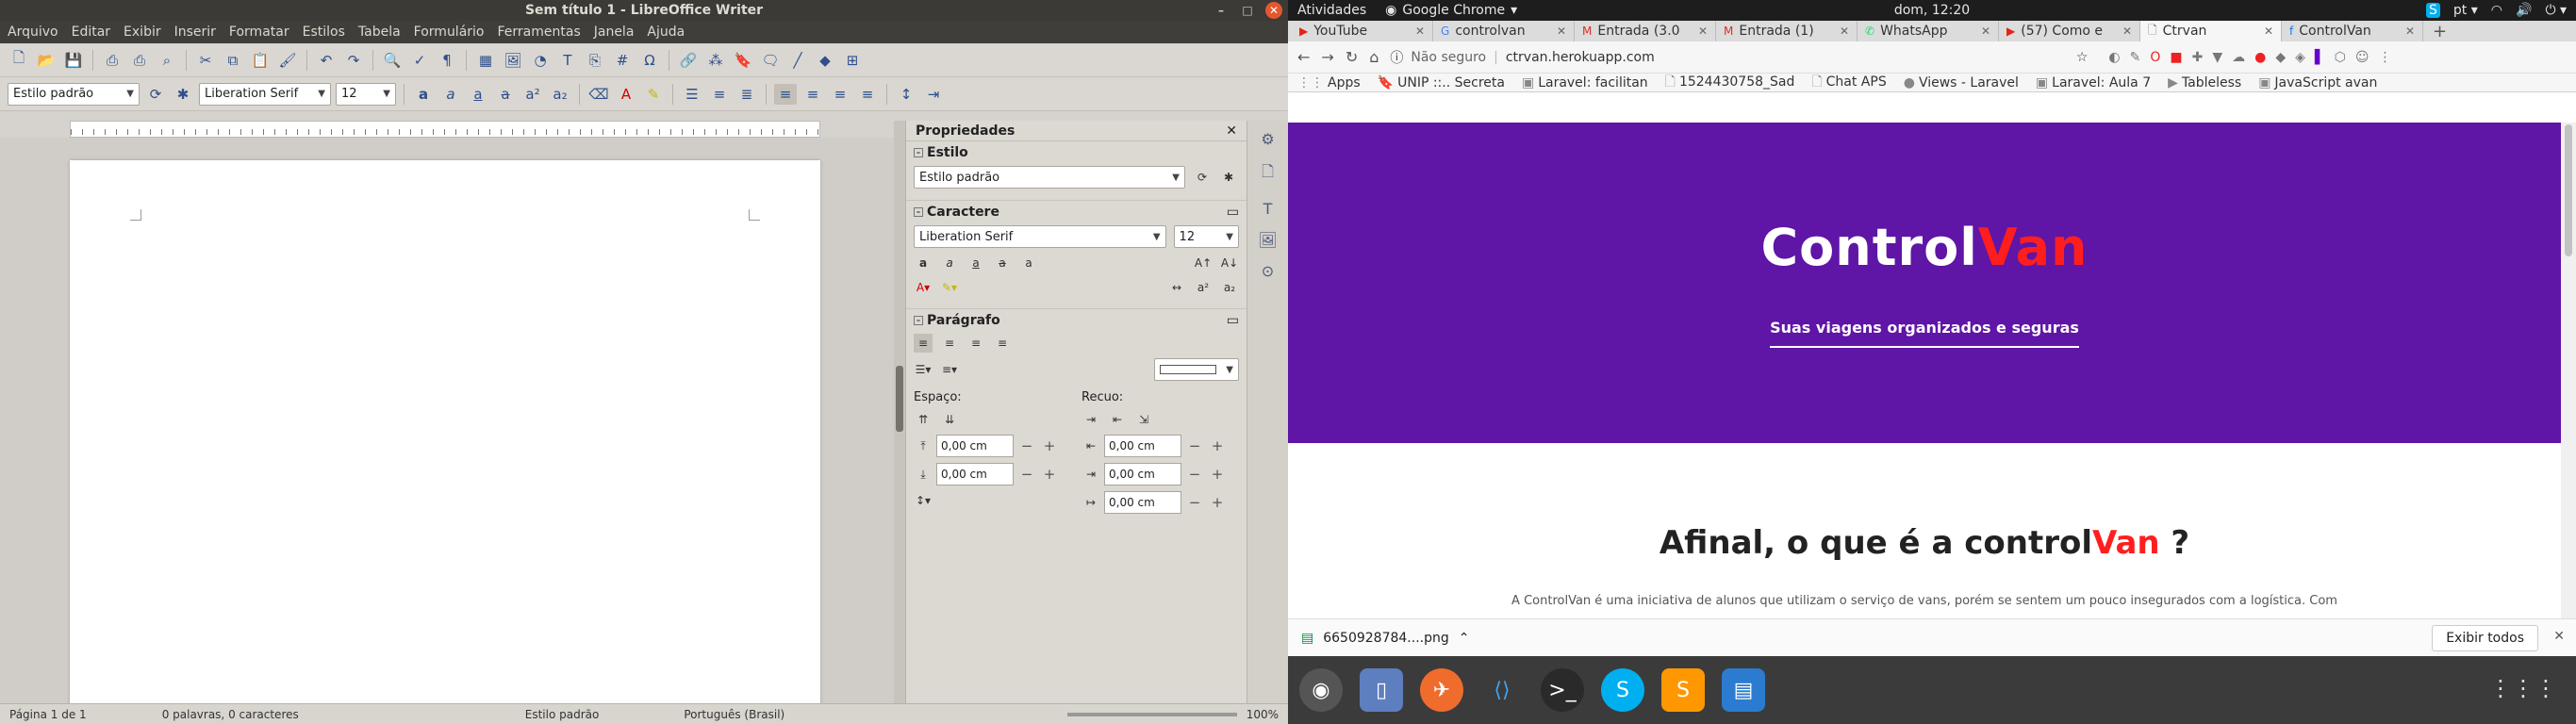 The image size is (2576, 724). What do you see at coordinates (366, 94) in the screenshot?
I see `font-size-select: 12 ▼` at bounding box center [366, 94].